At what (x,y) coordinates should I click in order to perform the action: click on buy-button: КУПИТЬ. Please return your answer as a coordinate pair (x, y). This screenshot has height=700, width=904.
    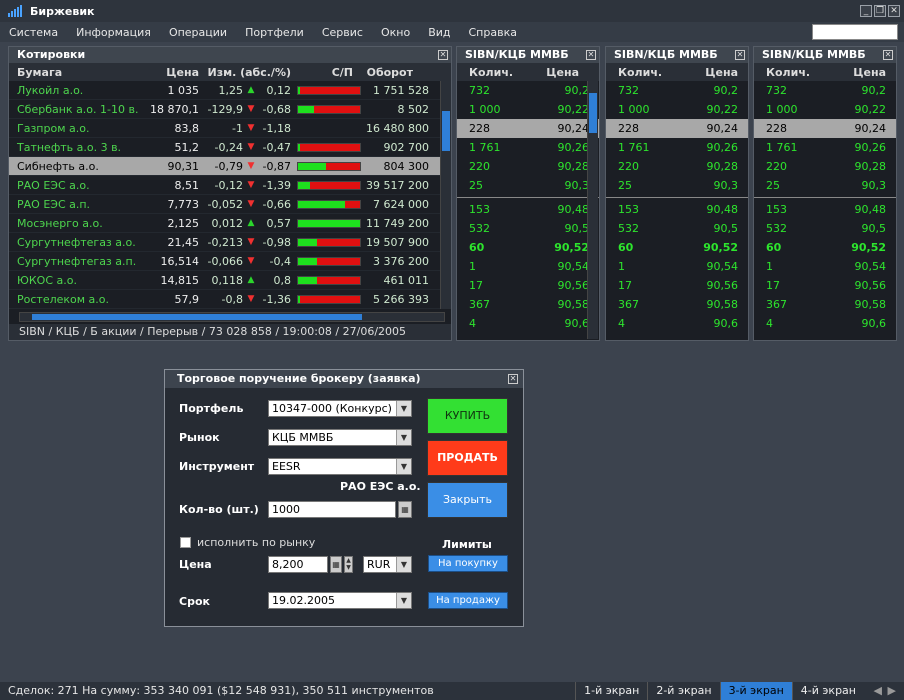
    Looking at the image, I should click on (467, 416).